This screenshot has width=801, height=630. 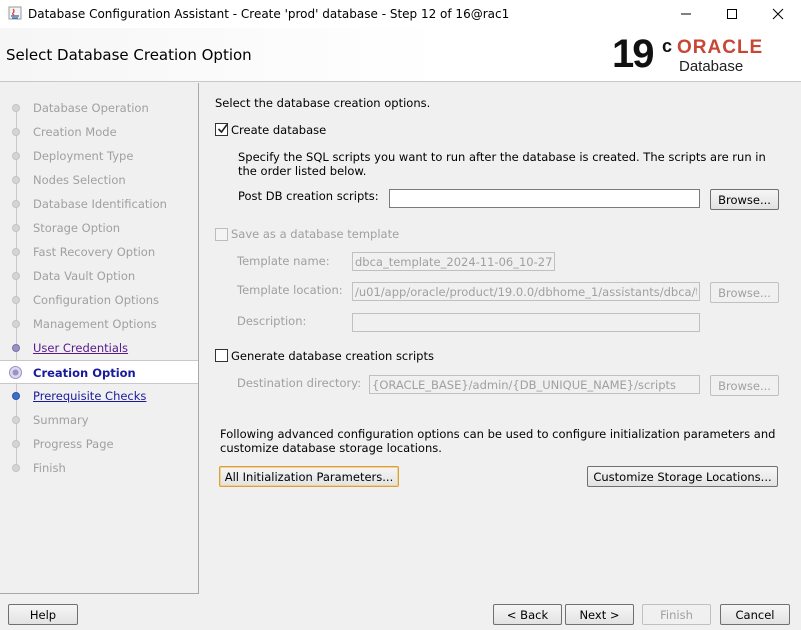 What do you see at coordinates (272, 321) in the screenshot?
I see `template-description-label: Description:` at bounding box center [272, 321].